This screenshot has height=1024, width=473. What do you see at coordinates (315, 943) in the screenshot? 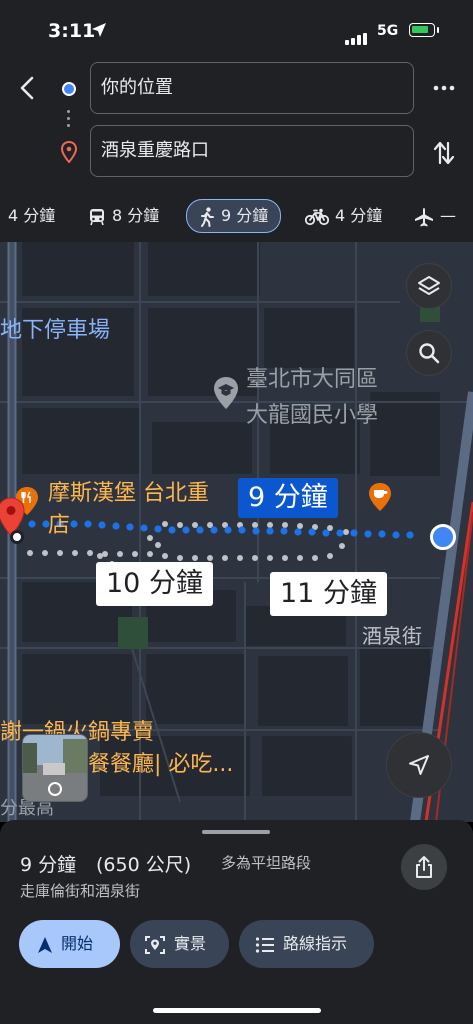
I see `steps-label: 路線指示` at bounding box center [315, 943].